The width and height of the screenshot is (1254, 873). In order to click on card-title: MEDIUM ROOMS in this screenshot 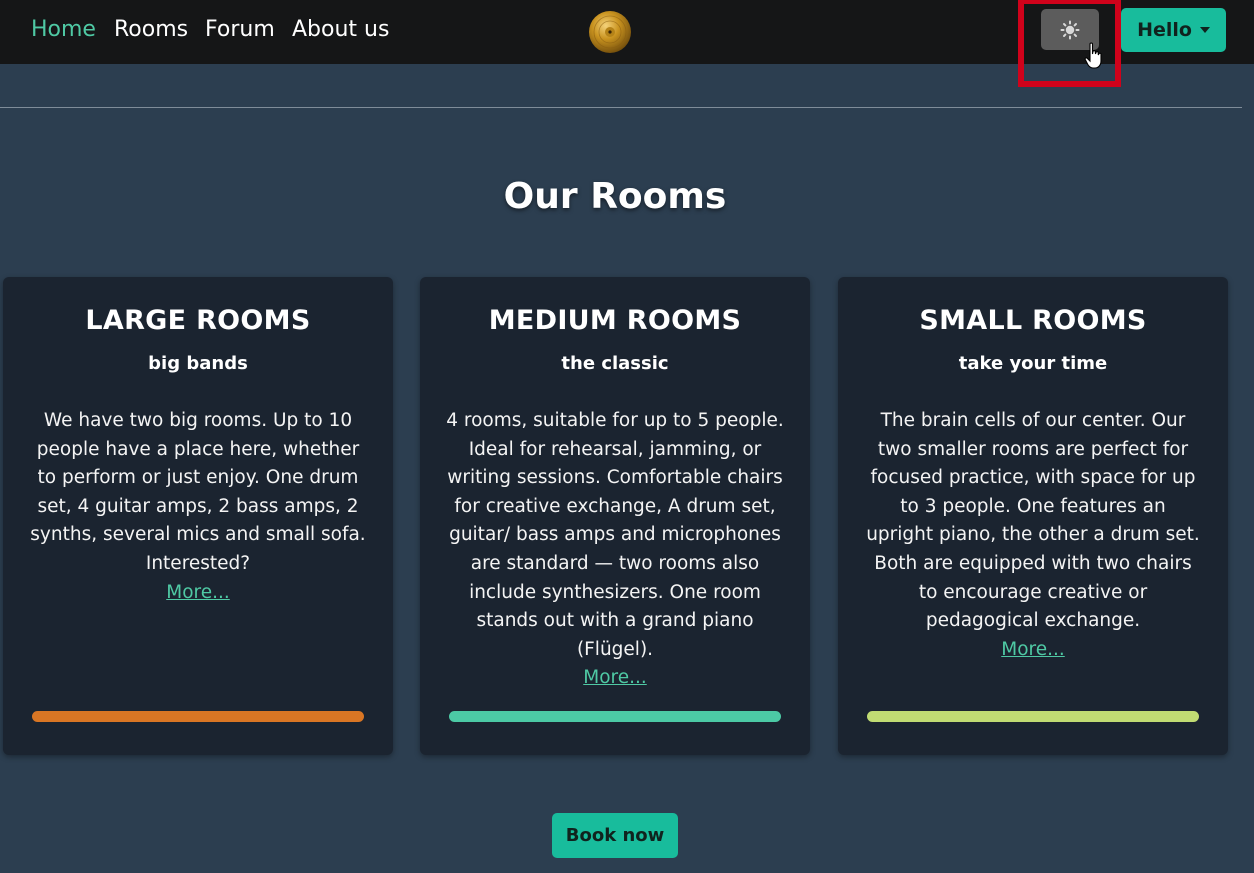, I will do `click(615, 320)`.